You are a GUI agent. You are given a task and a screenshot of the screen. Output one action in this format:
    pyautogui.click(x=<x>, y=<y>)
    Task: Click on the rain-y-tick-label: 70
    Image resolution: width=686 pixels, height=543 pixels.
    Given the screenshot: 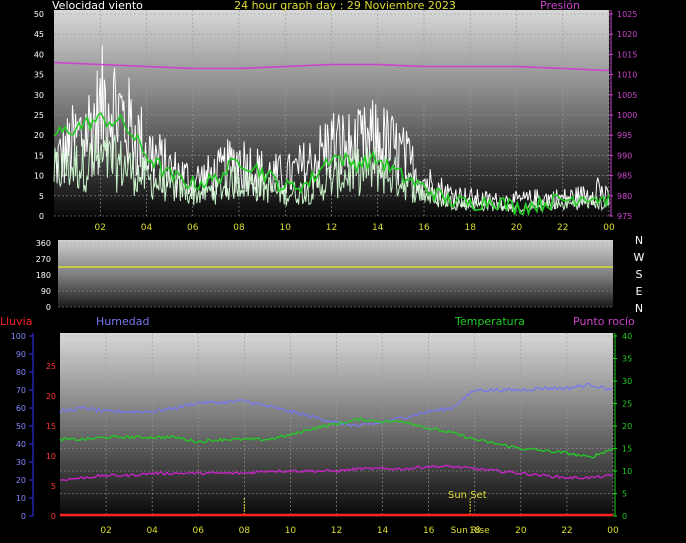 What is the action you would take?
    pyautogui.click(x=21, y=390)
    